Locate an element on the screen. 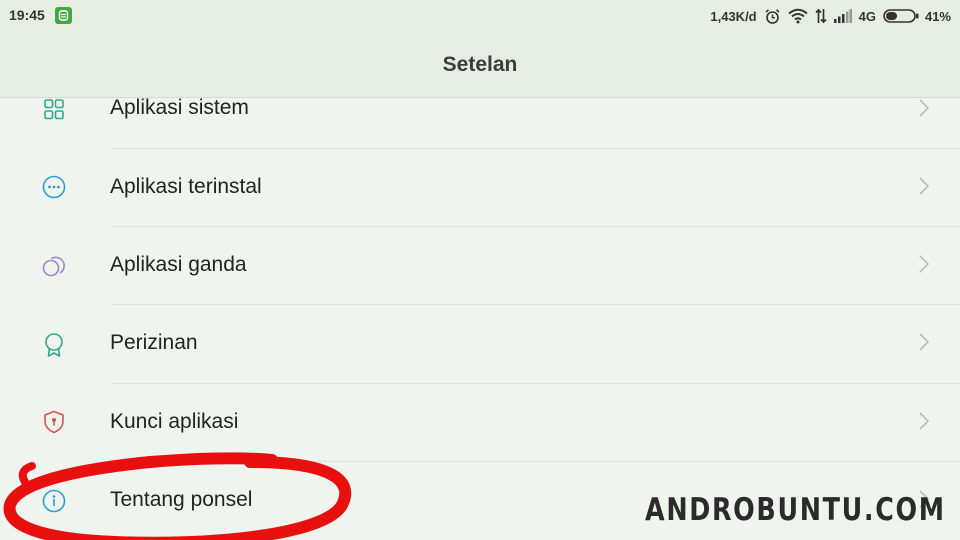 The image size is (960, 540). notification-app-icon is located at coordinates (63, 15).